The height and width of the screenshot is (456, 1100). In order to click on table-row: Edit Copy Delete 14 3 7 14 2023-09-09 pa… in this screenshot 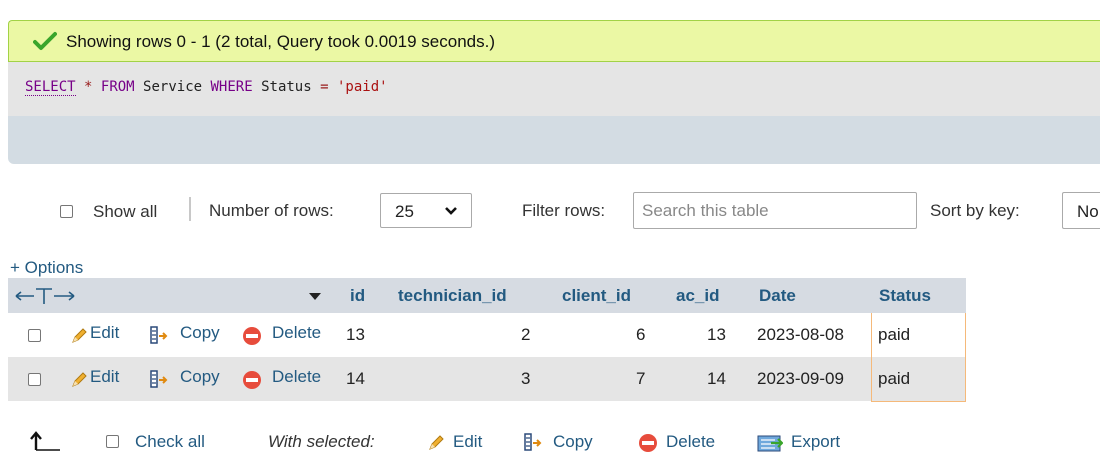, I will do `click(486, 379)`.